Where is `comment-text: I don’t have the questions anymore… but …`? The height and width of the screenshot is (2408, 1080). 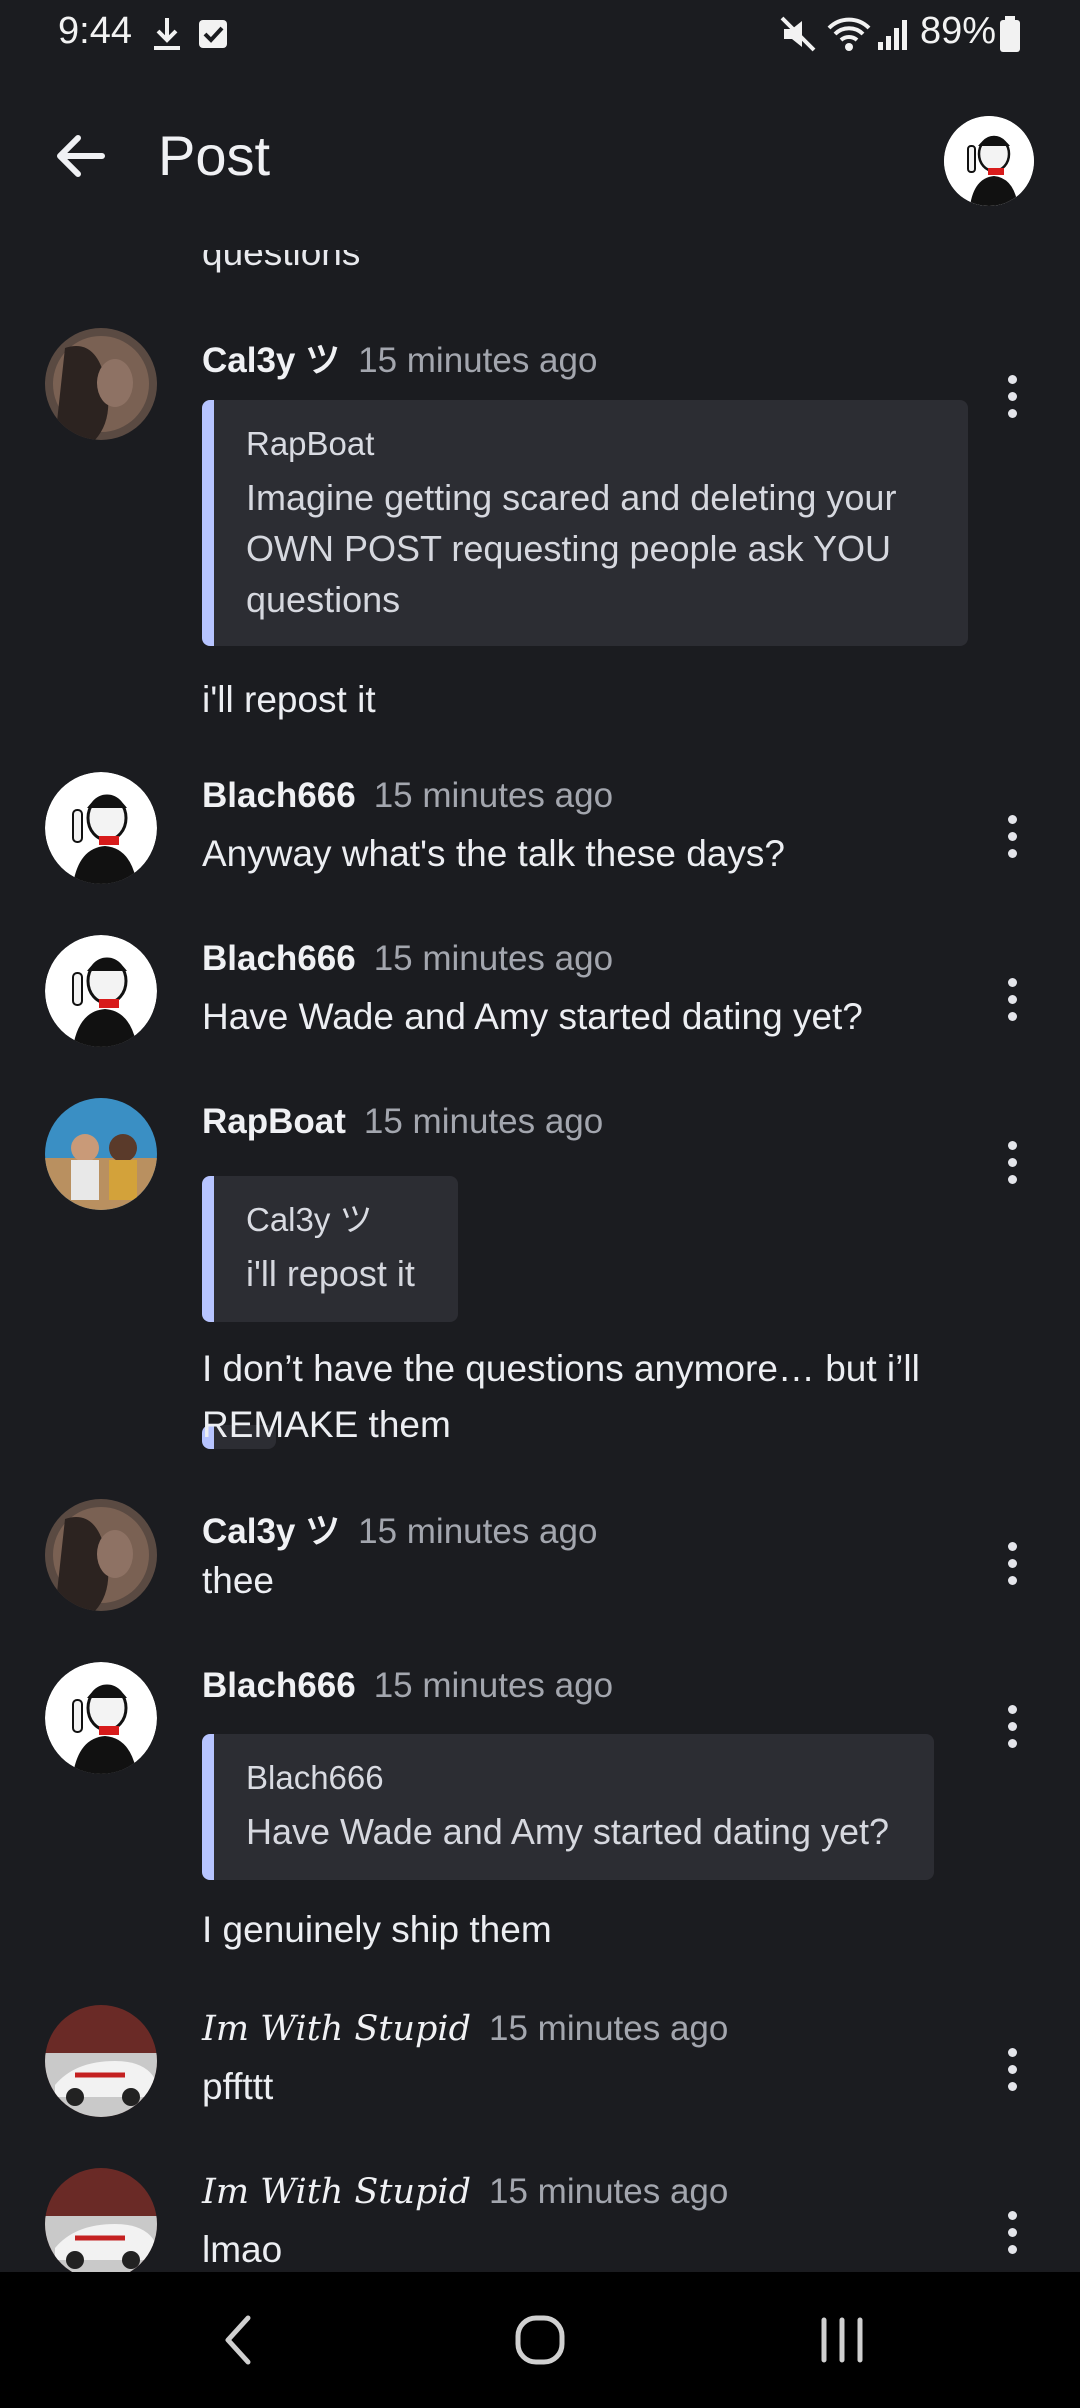 comment-text: I don’t have the questions anymore… but … is located at coordinates (561, 1396).